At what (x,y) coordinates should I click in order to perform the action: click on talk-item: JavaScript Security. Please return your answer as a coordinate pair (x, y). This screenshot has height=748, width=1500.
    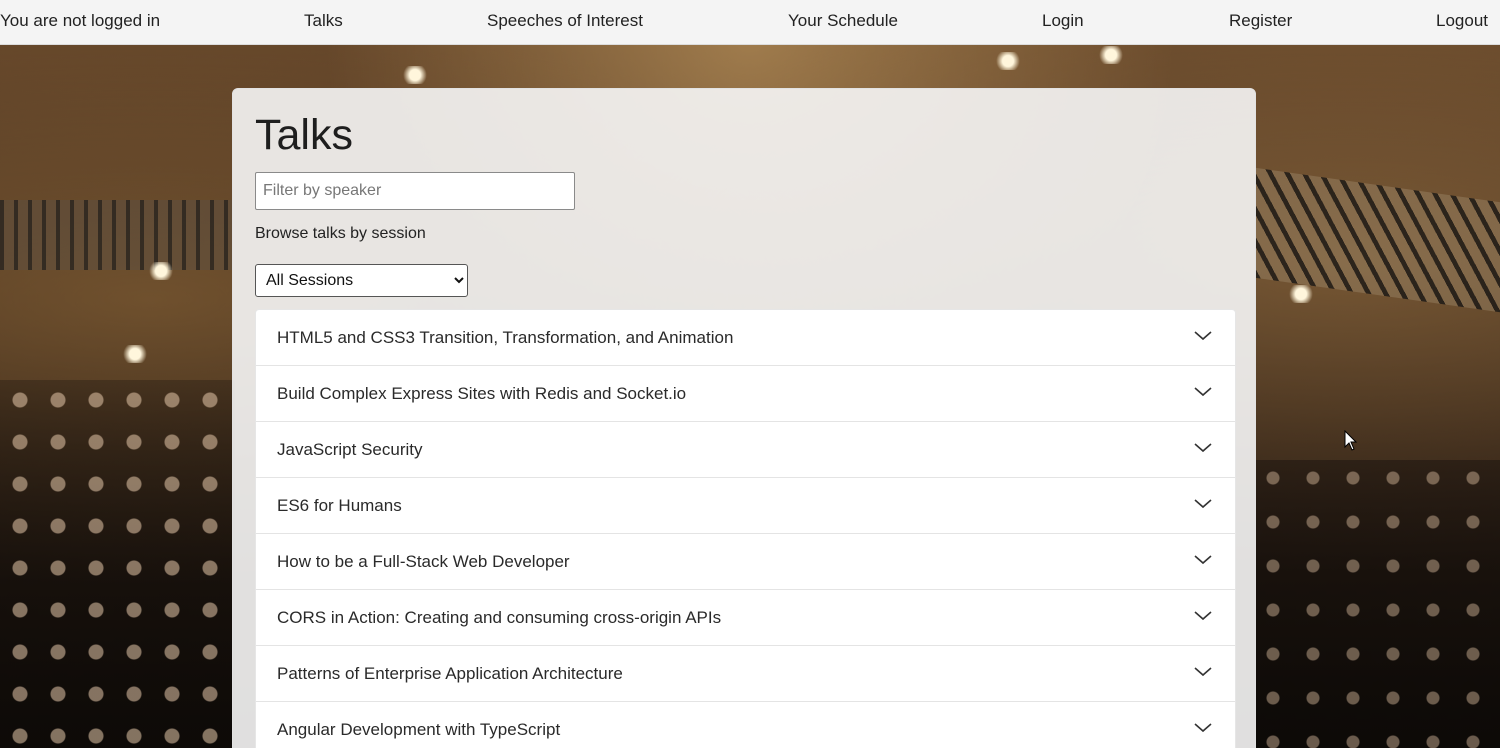
    Looking at the image, I should click on (745, 450).